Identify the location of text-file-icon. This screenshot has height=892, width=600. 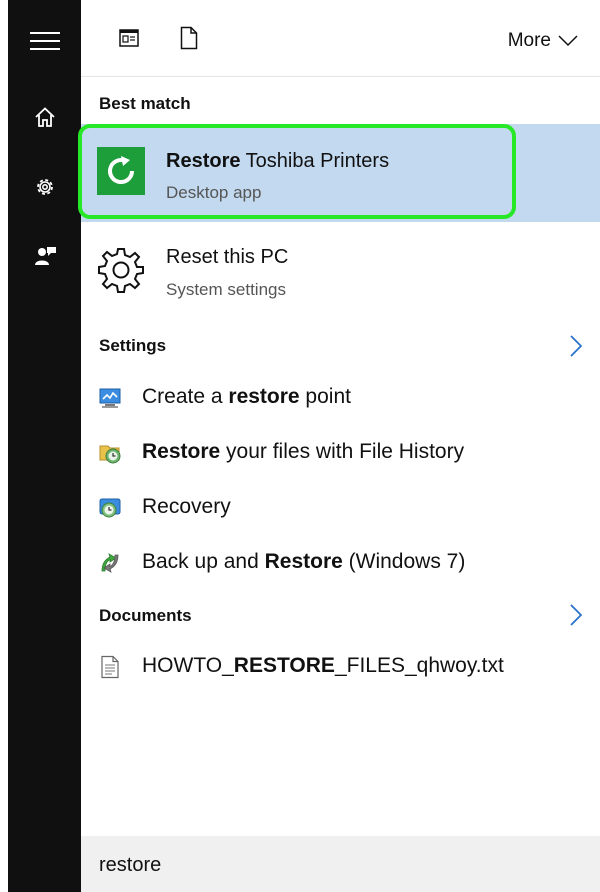
(110, 667).